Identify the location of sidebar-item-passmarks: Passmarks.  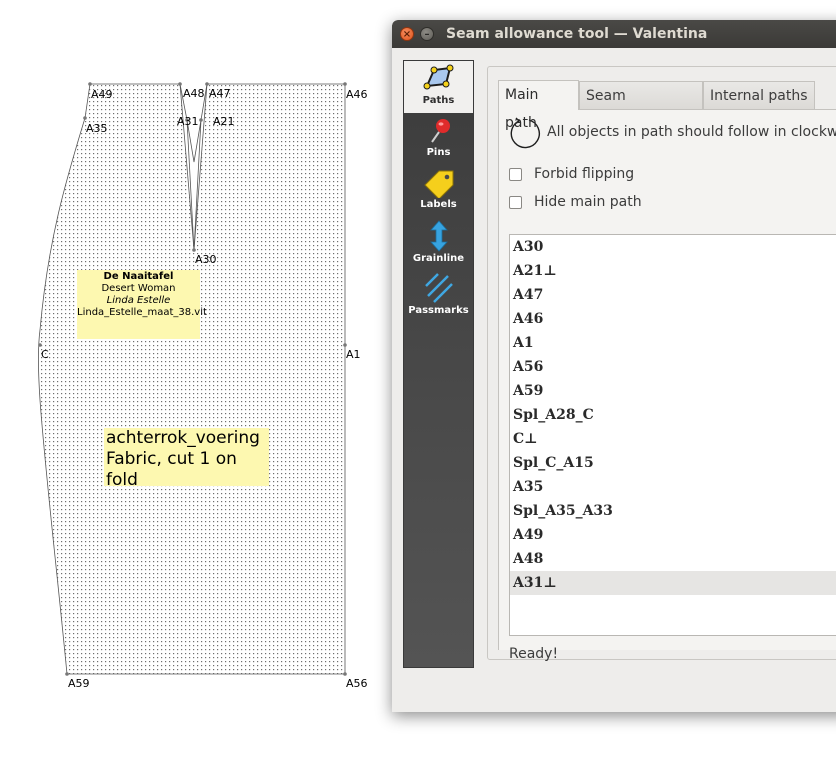
(438, 295).